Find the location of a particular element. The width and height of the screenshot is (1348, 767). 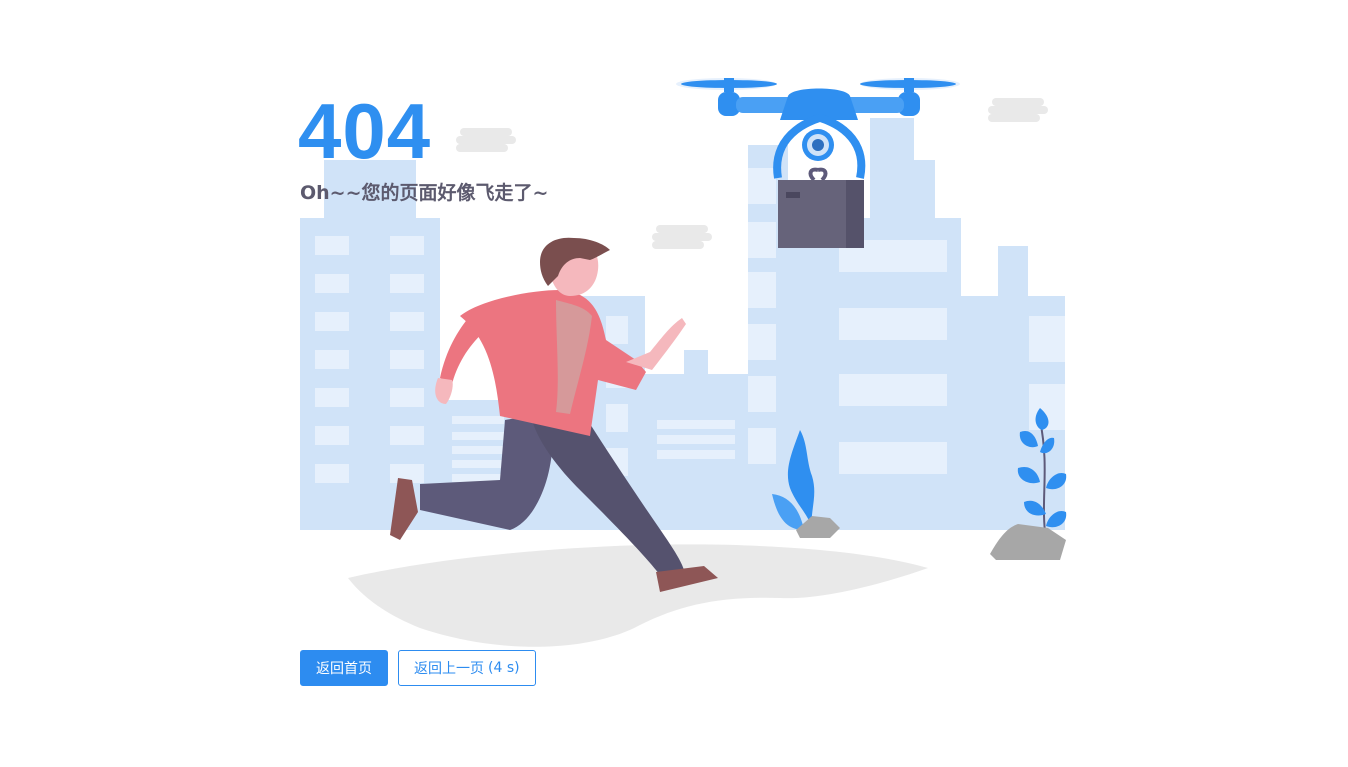

error-message: Oh~~您的页面好像飞走了~ is located at coordinates (424, 193).